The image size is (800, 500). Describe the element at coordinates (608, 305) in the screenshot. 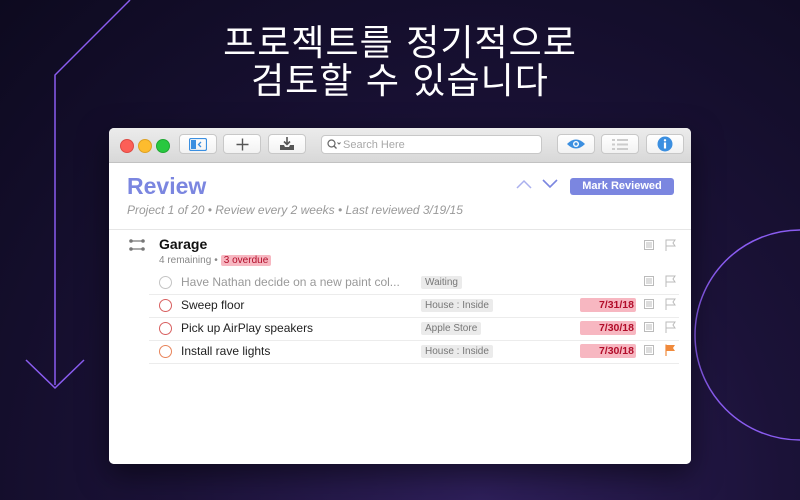

I see `task-due-date: 7/31/18` at that location.